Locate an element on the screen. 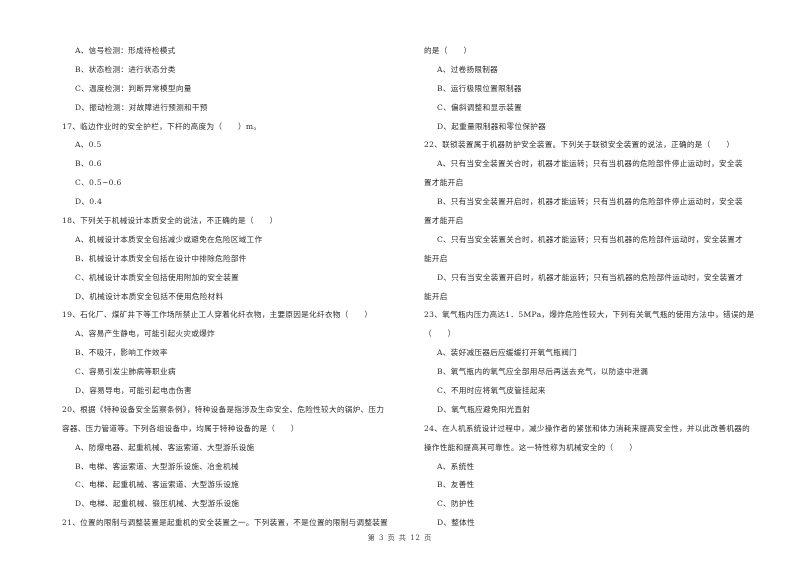 The width and height of the screenshot is (800, 565). answer-option: C、温度检测：判断异常模型向量 is located at coordinates (133, 88).